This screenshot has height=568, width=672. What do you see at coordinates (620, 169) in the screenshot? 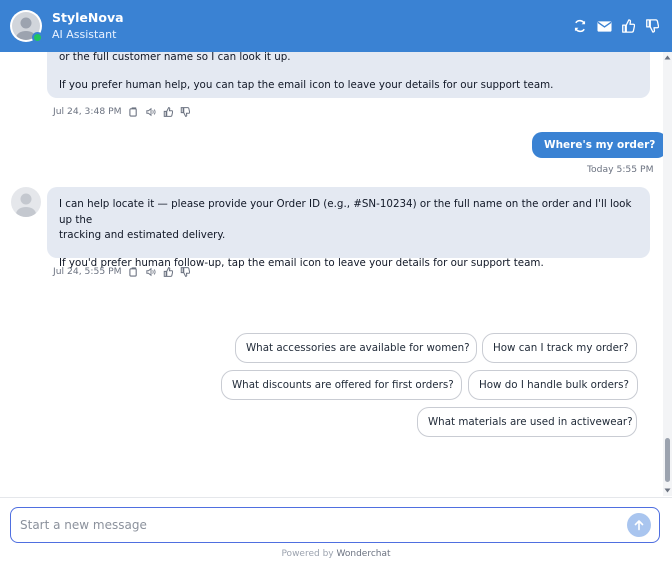
I see `message-timestamp: Today 5:55 PM` at bounding box center [620, 169].